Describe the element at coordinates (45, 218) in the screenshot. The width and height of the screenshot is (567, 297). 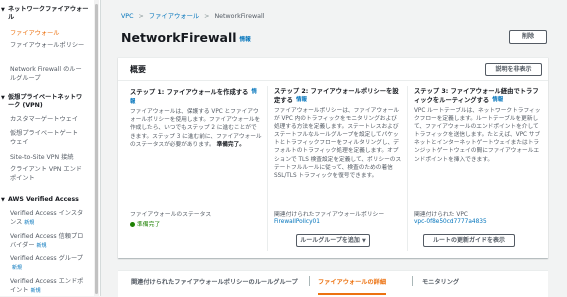
I see `sidebar-item-verified-access-instances: Verified Access インスタンス 新規` at that location.